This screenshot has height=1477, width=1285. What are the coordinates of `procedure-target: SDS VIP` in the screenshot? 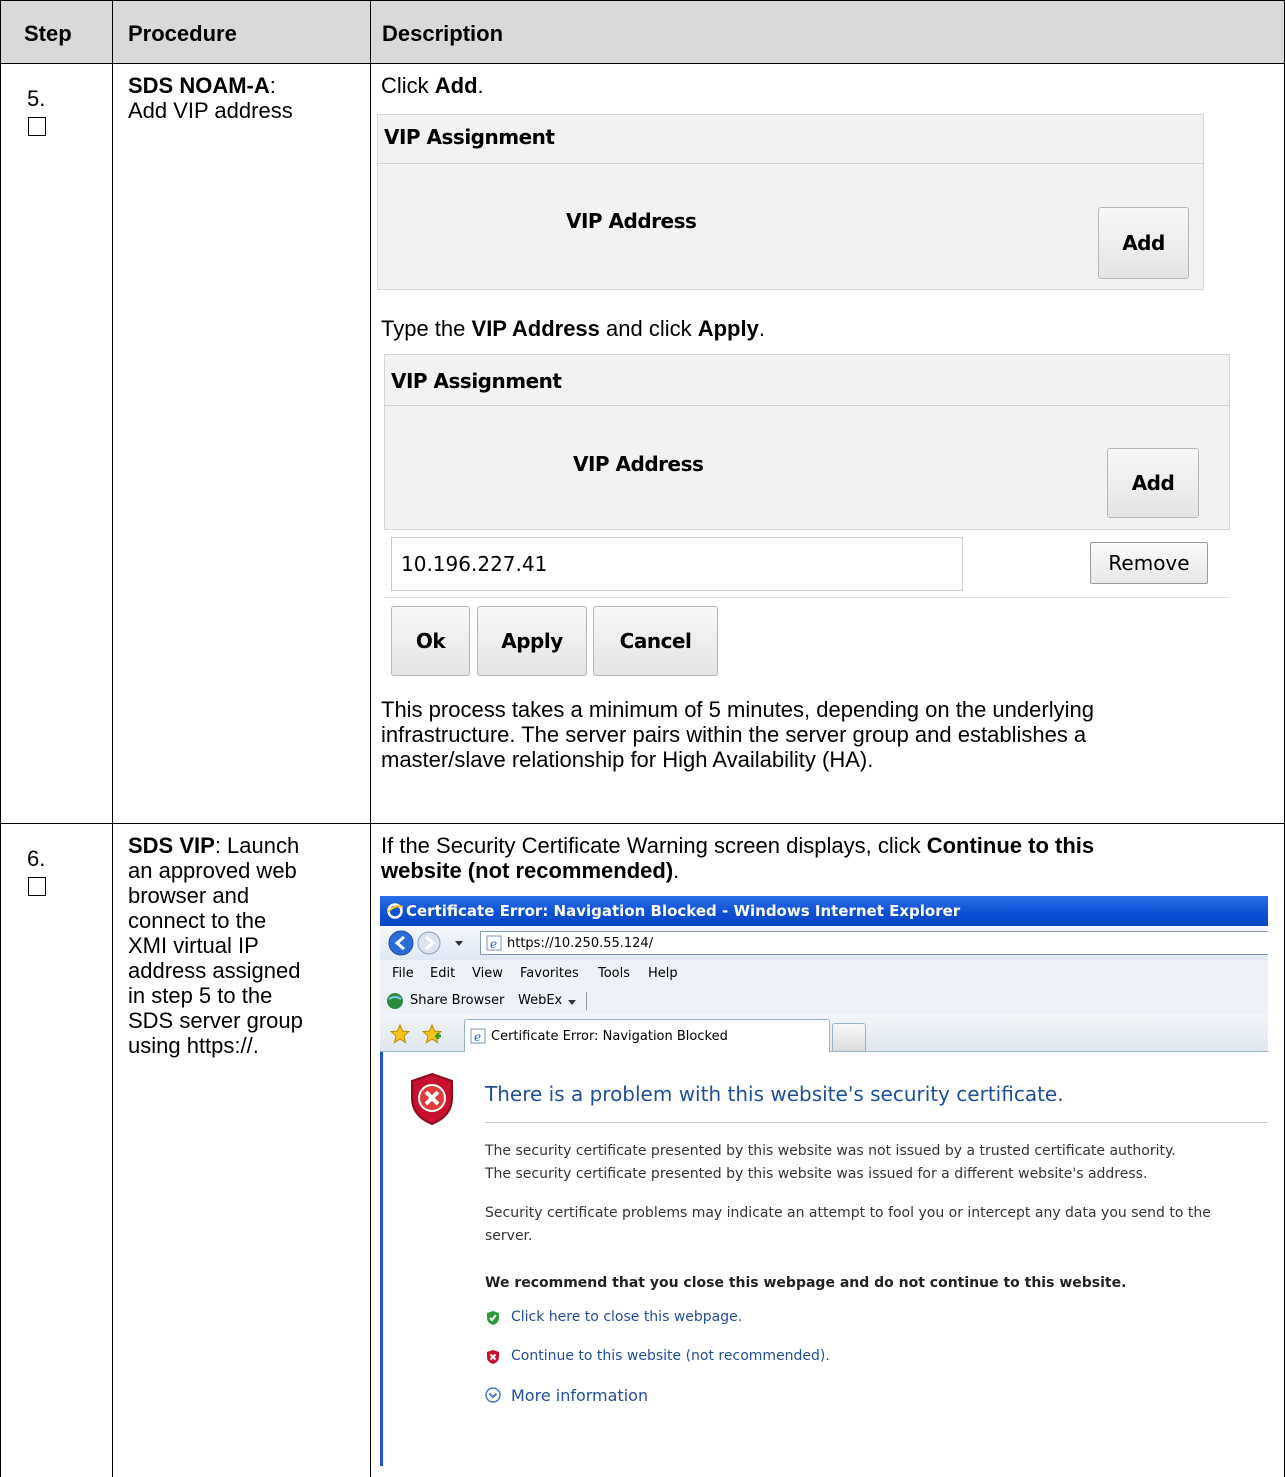 It's located at (171, 845).